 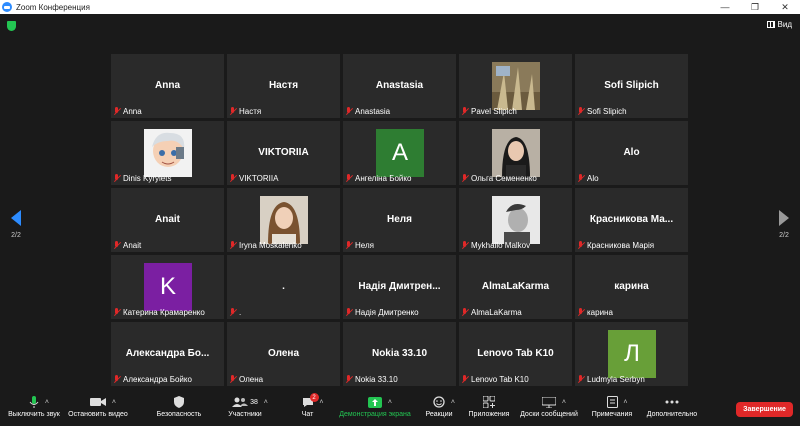 What do you see at coordinates (245, 414) in the screenshot?
I see `participants-label: Участники` at bounding box center [245, 414].